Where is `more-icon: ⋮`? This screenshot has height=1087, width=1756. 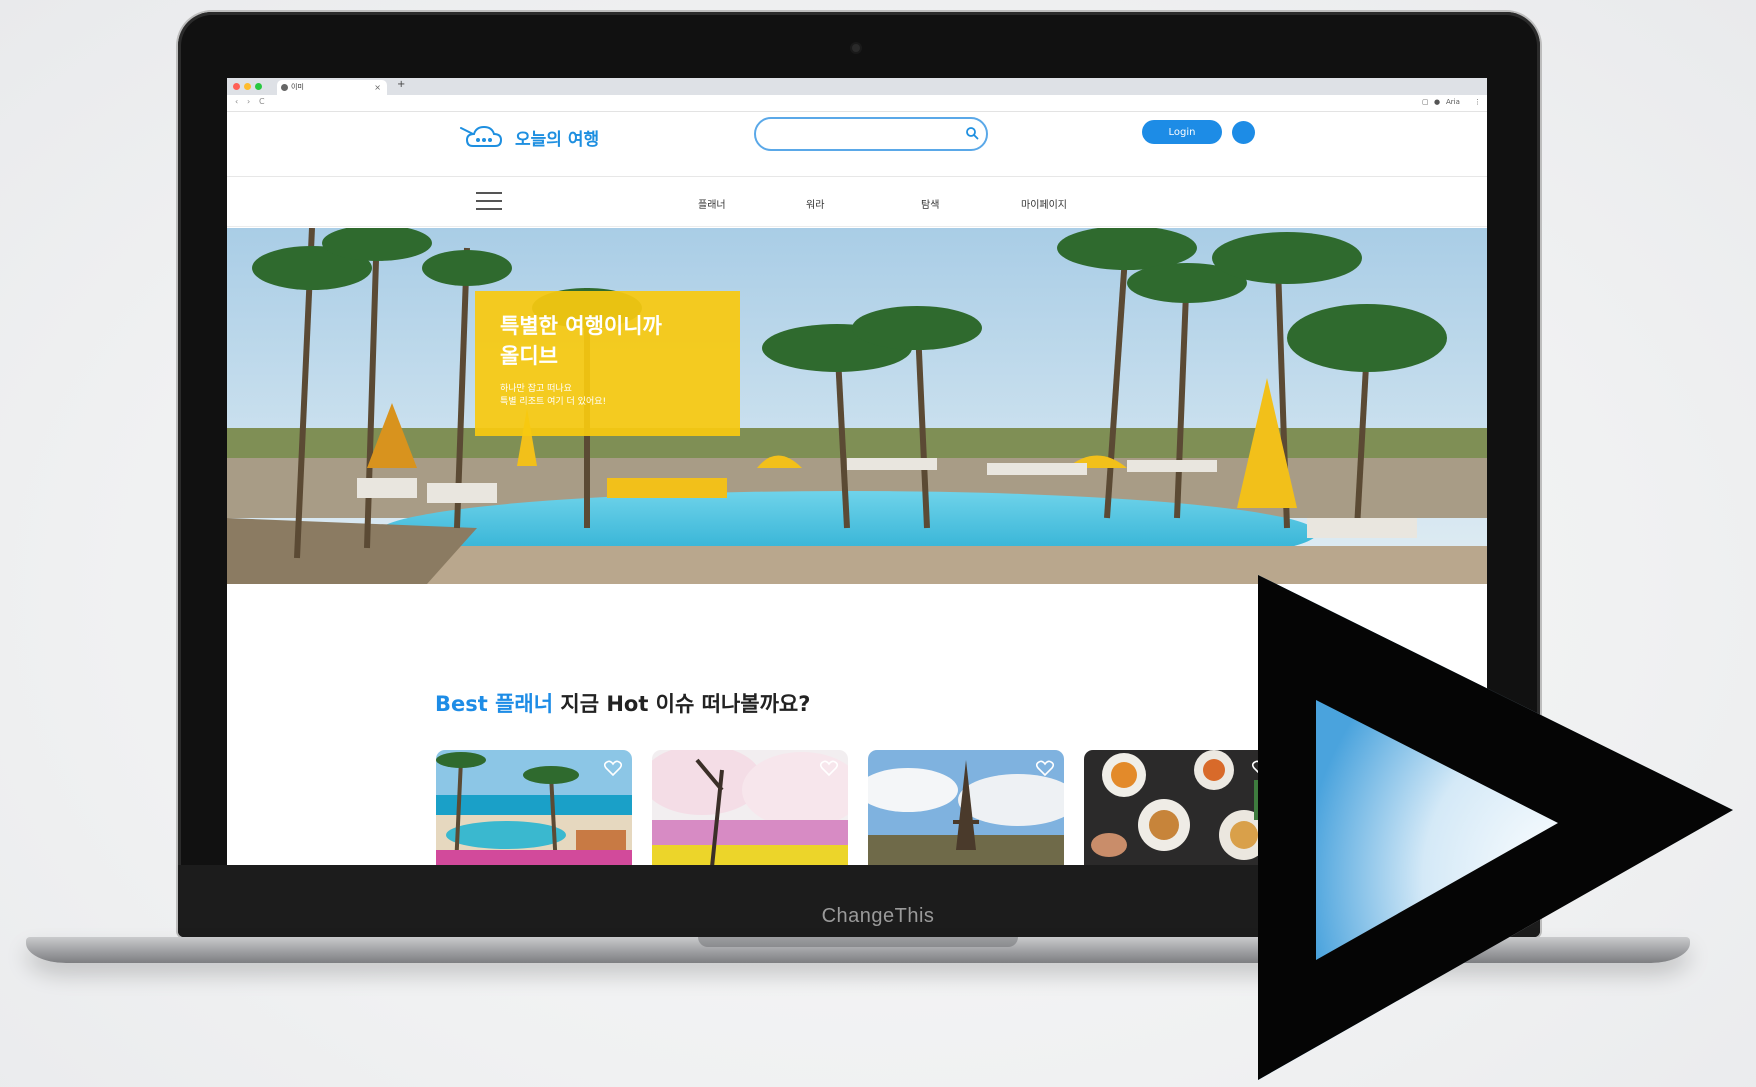
more-icon: ⋮ is located at coordinates (1477, 102).